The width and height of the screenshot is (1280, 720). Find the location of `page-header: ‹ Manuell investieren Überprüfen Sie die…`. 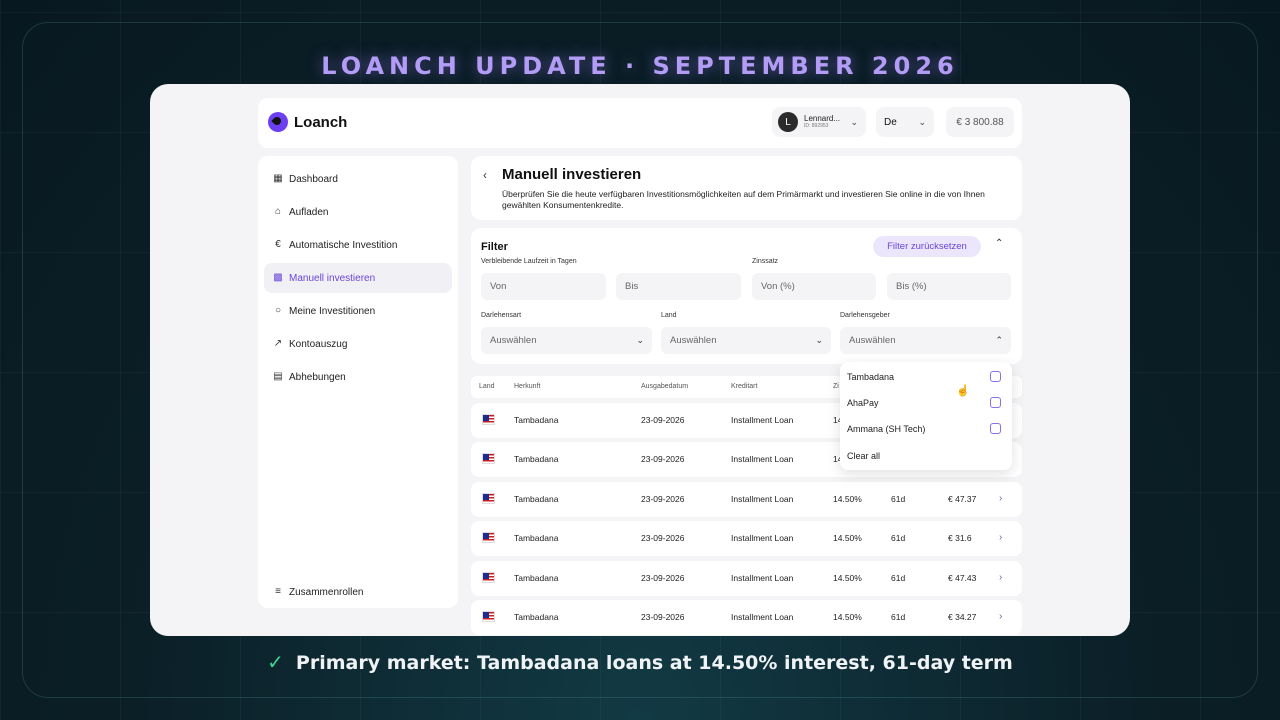

page-header: ‹ Manuell investieren Überprüfen Sie die… is located at coordinates (746, 188).